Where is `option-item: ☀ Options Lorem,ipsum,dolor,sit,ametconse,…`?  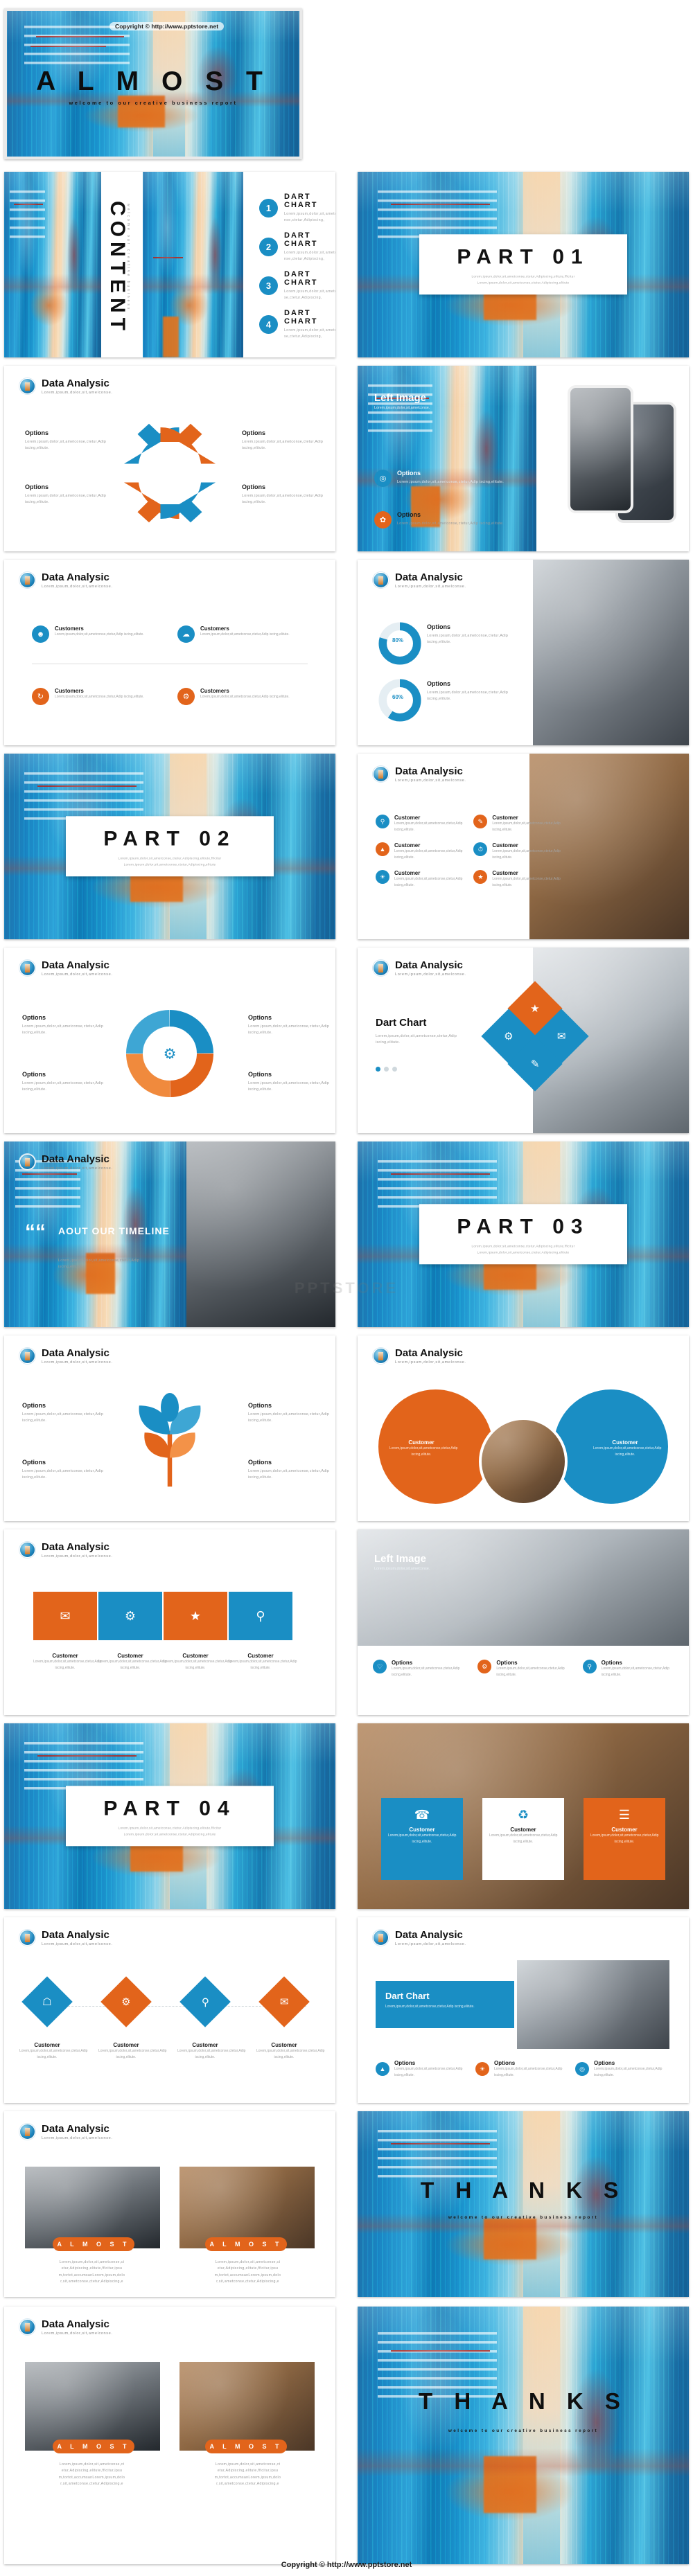
option-item: ☀ Options Lorem,ipsum,dolor,sit,ametconse,… is located at coordinates (518, 2069).